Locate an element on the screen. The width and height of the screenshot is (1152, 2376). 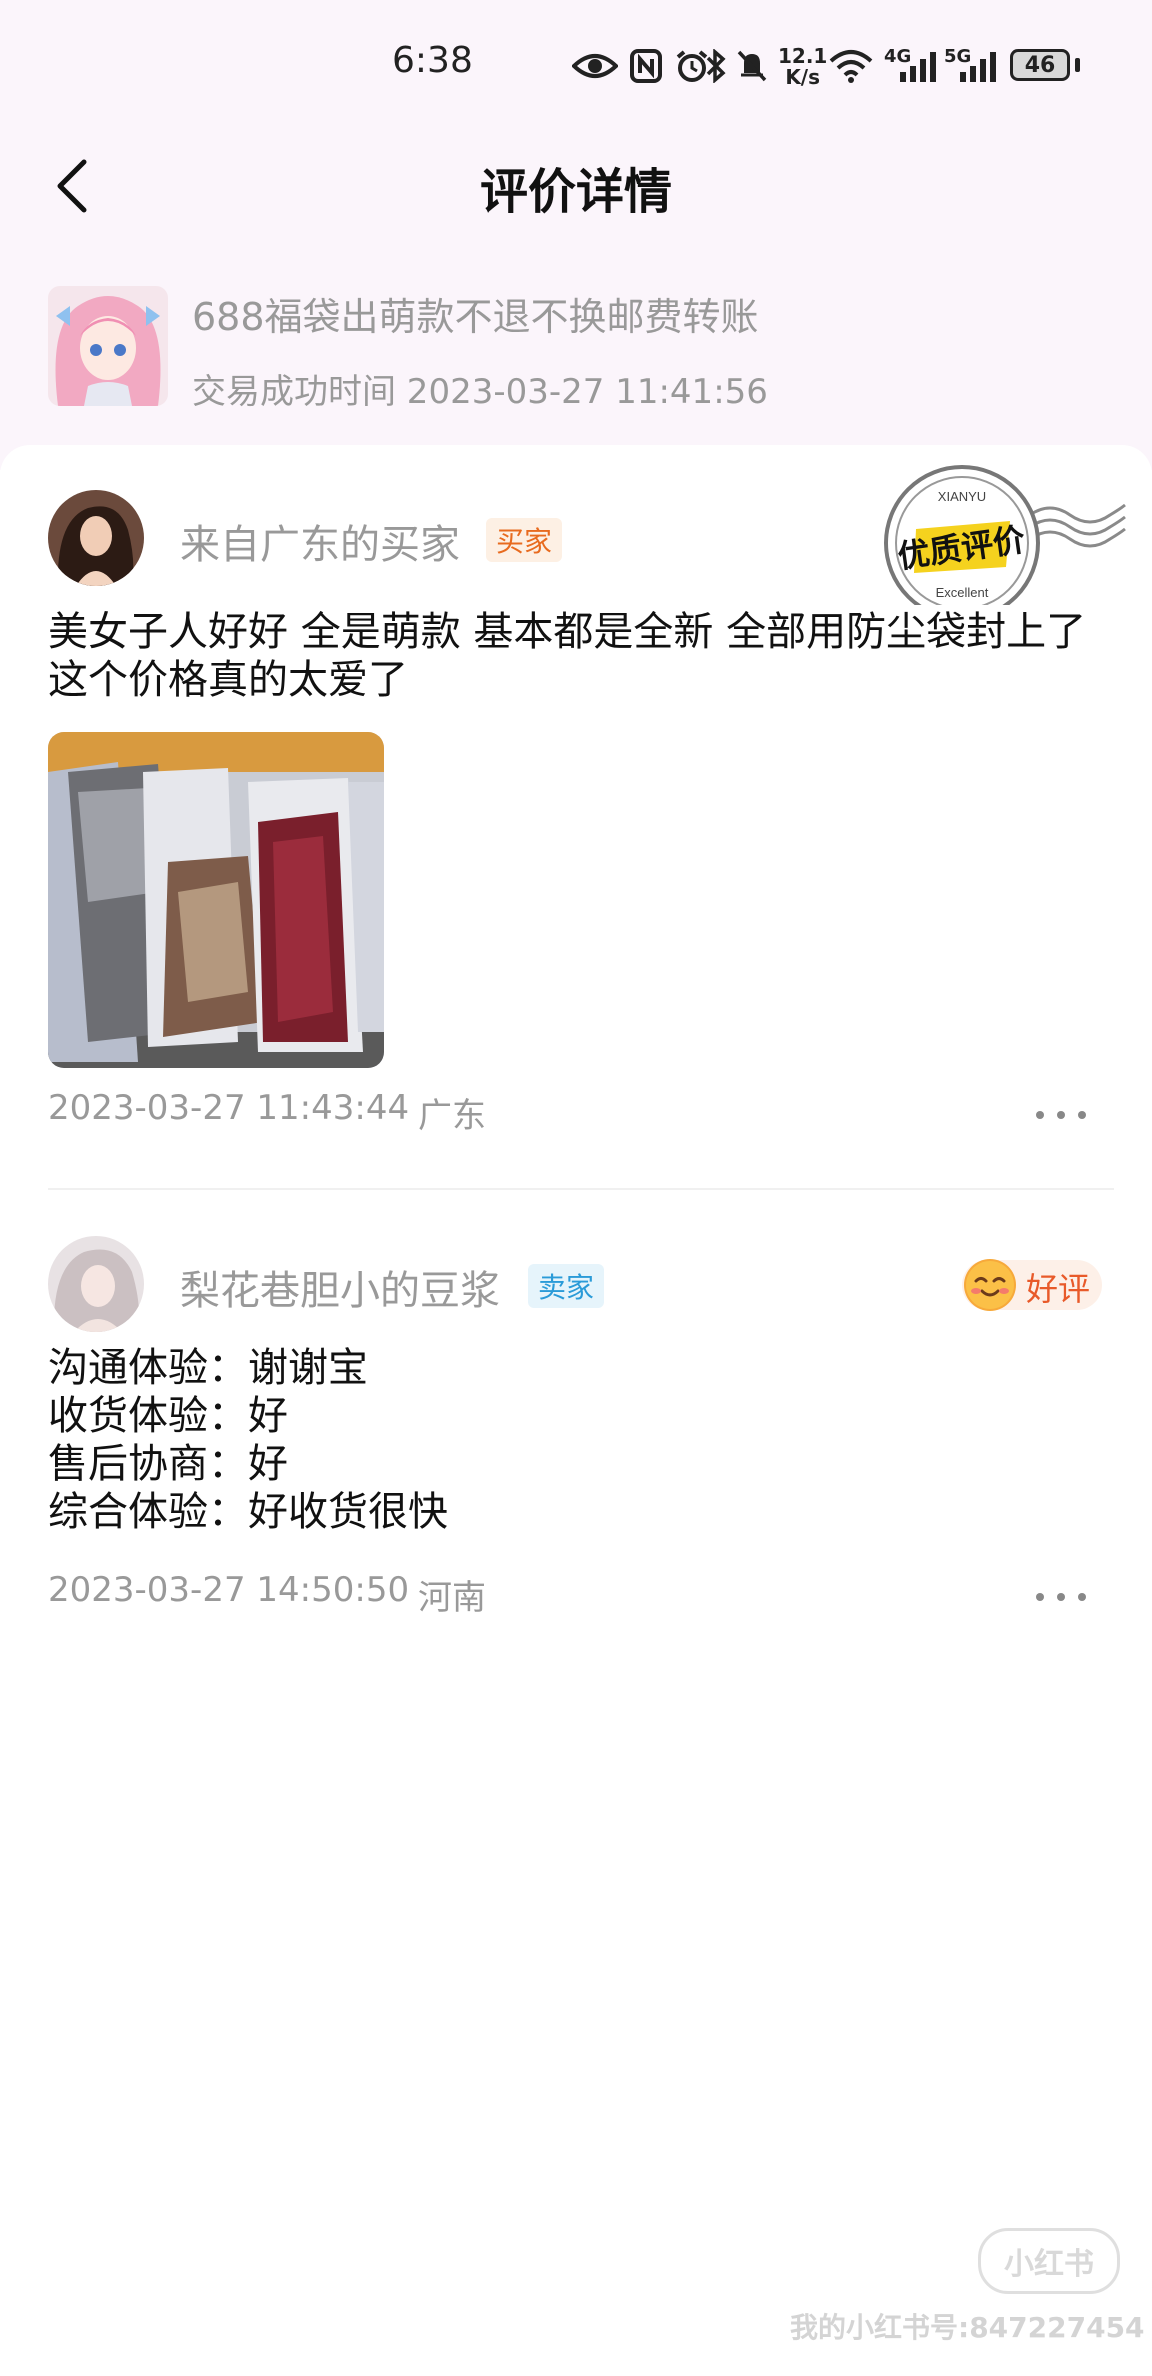
reviewer-name: 来自广东的买家 is located at coordinates (320, 541).